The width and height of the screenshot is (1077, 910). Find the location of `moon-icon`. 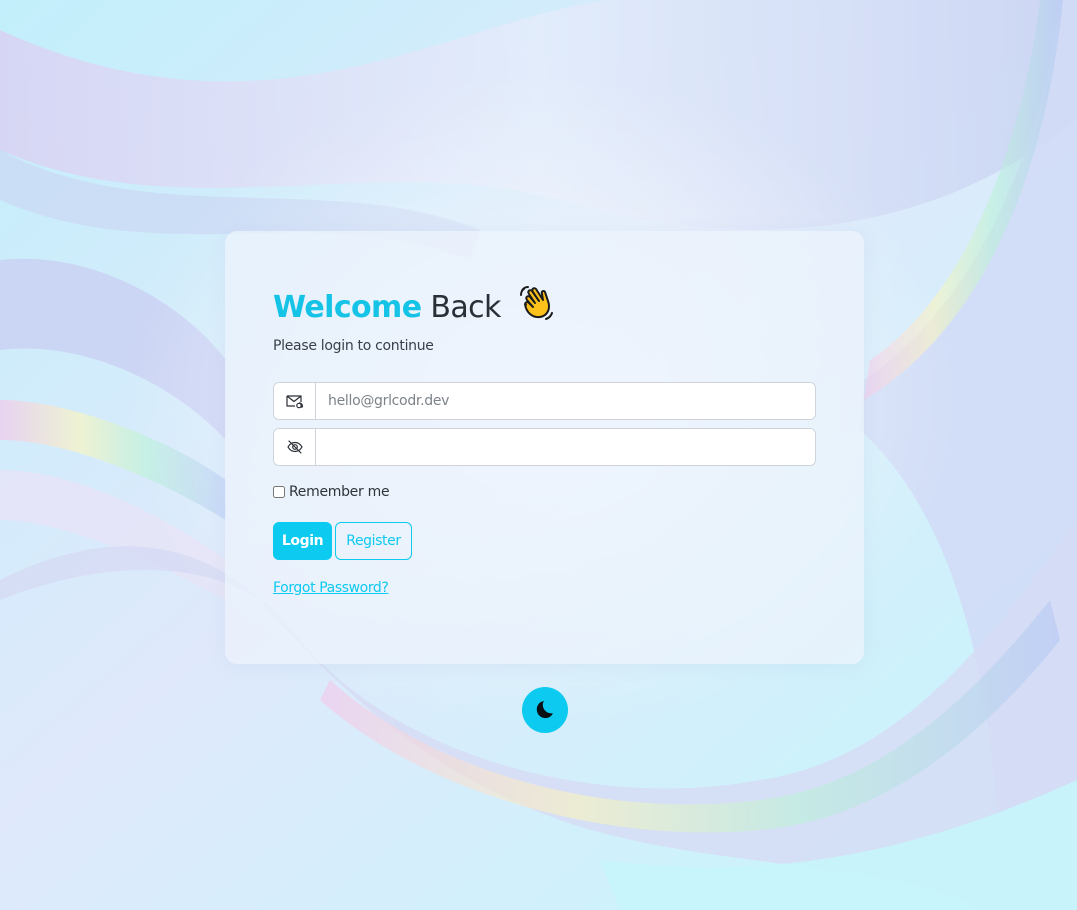

moon-icon is located at coordinates (545, 710).